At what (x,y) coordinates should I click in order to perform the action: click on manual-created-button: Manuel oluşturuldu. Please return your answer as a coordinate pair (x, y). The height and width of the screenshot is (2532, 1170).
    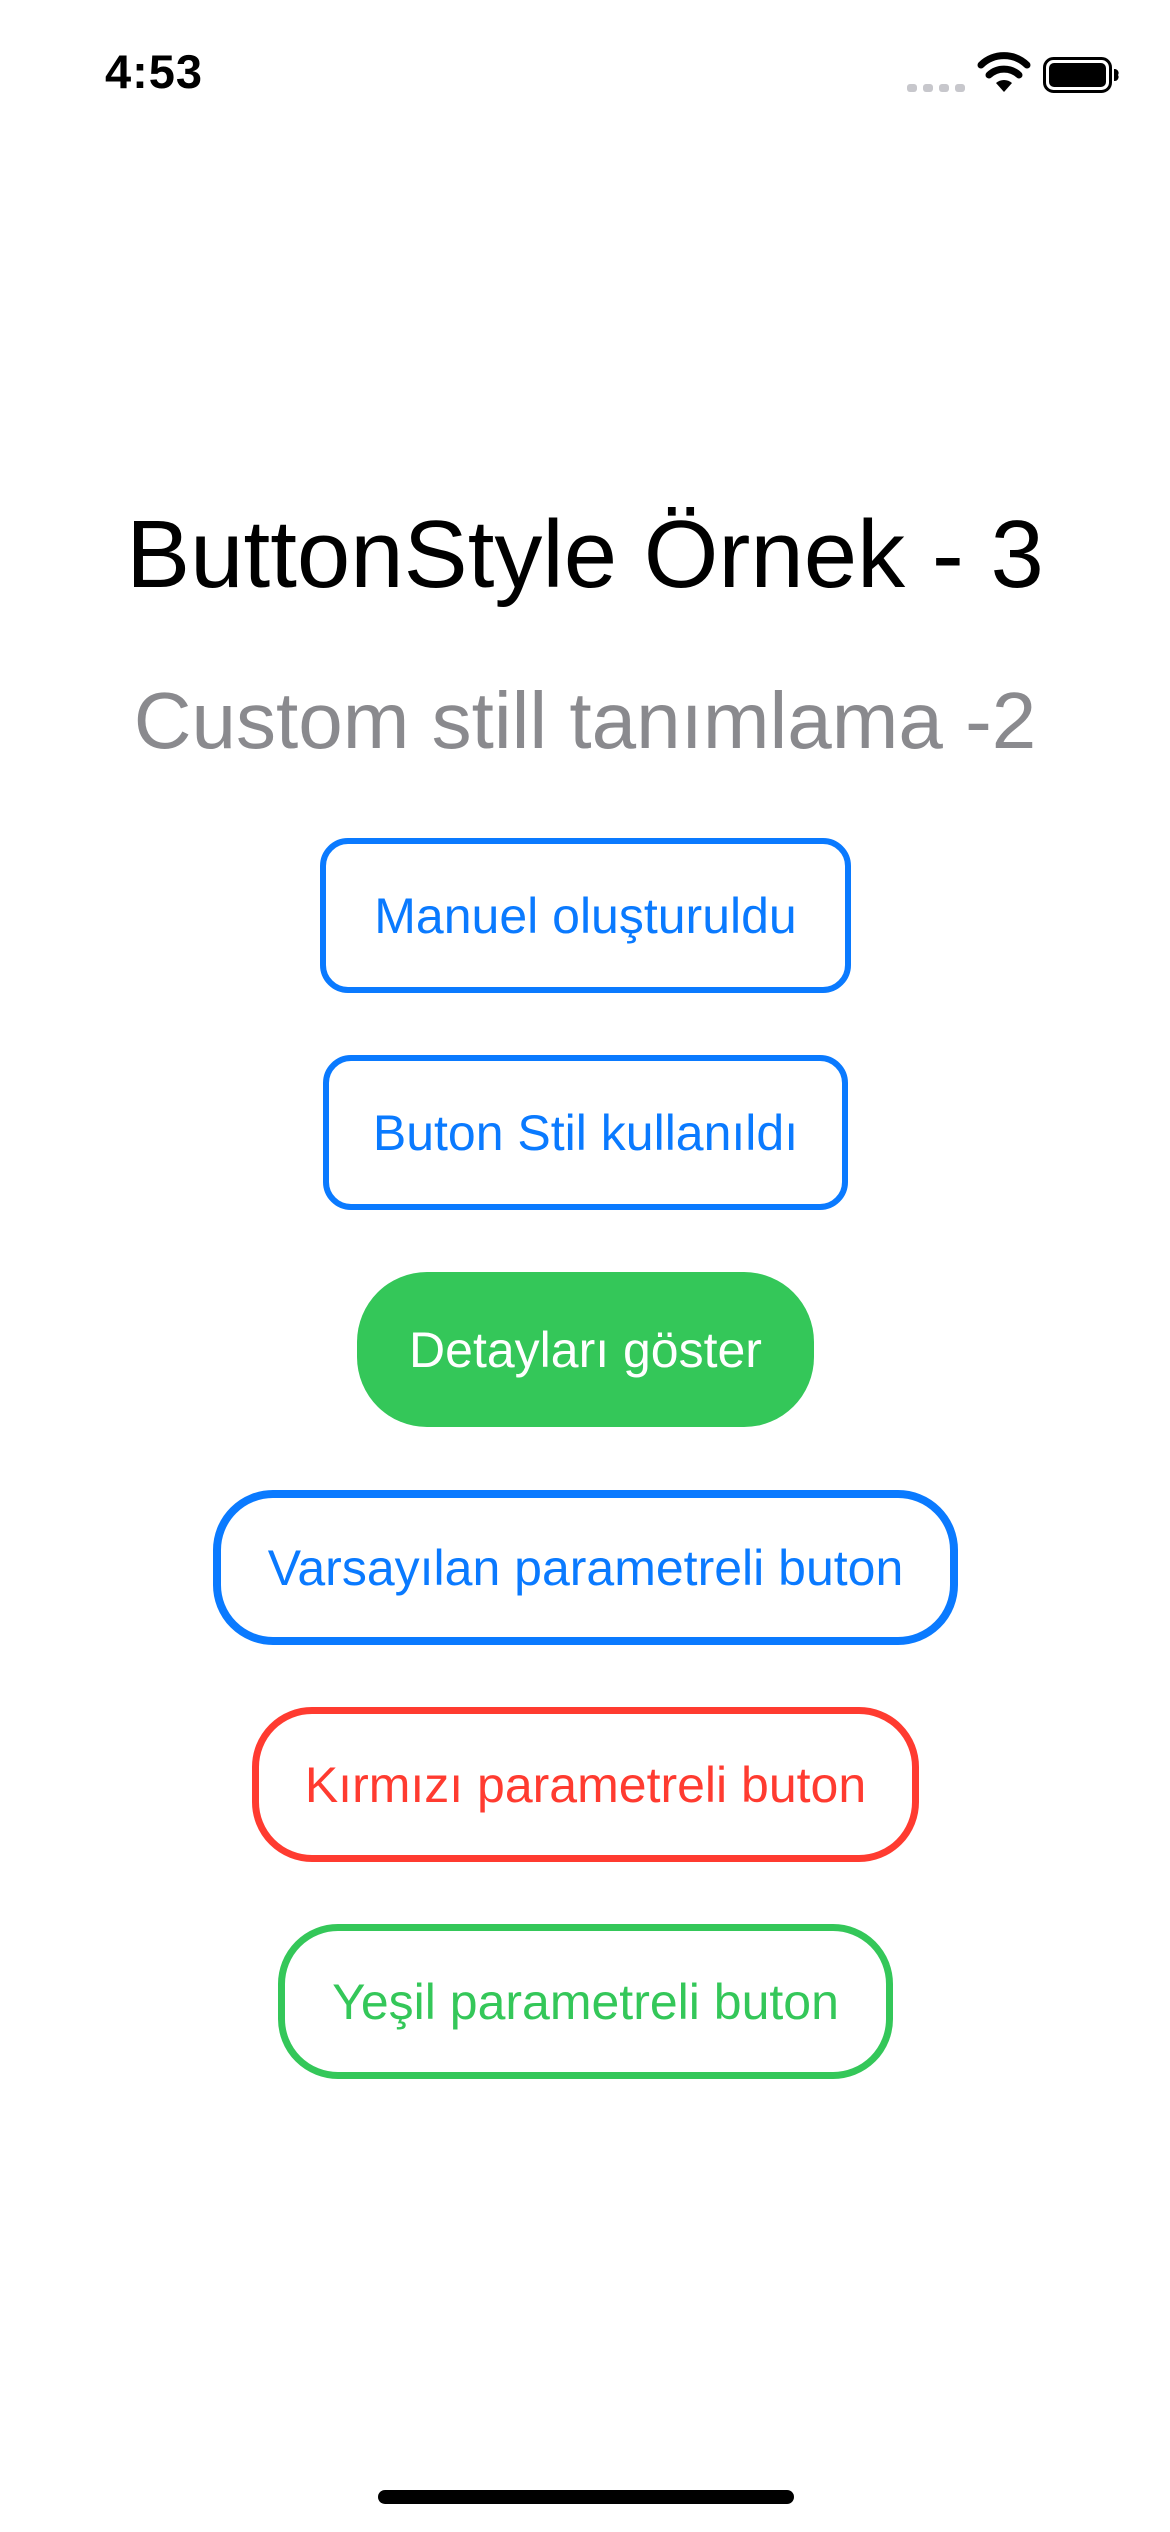
    Looking at the image, I should click on (585, 915).